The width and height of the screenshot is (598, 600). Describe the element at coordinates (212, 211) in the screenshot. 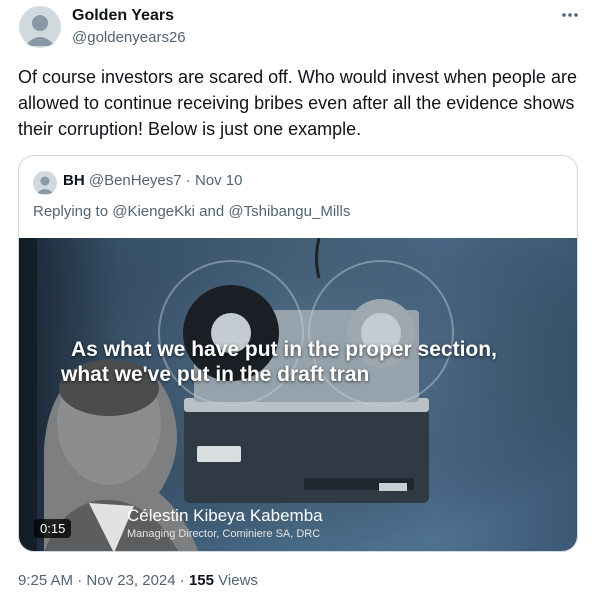

I see `and-word: and` at that location.